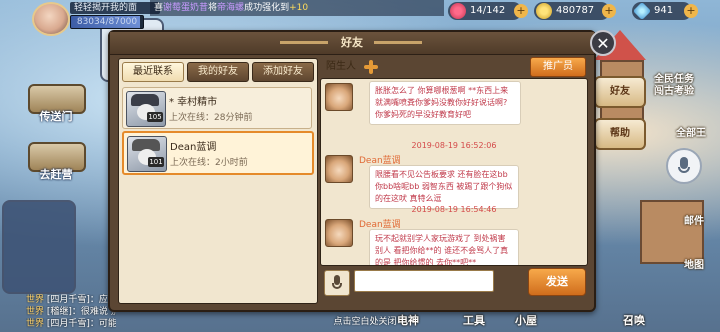 This screenshot has width=720, height=332. I want to click on event-label: 闯古考验, so click(674, 89).